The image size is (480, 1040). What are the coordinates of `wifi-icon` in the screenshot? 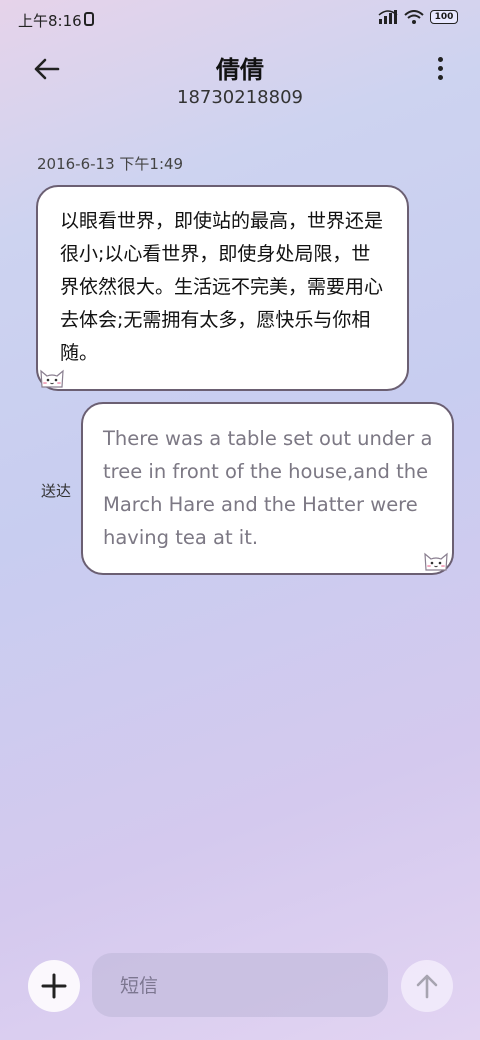 It's located at (414, 17).